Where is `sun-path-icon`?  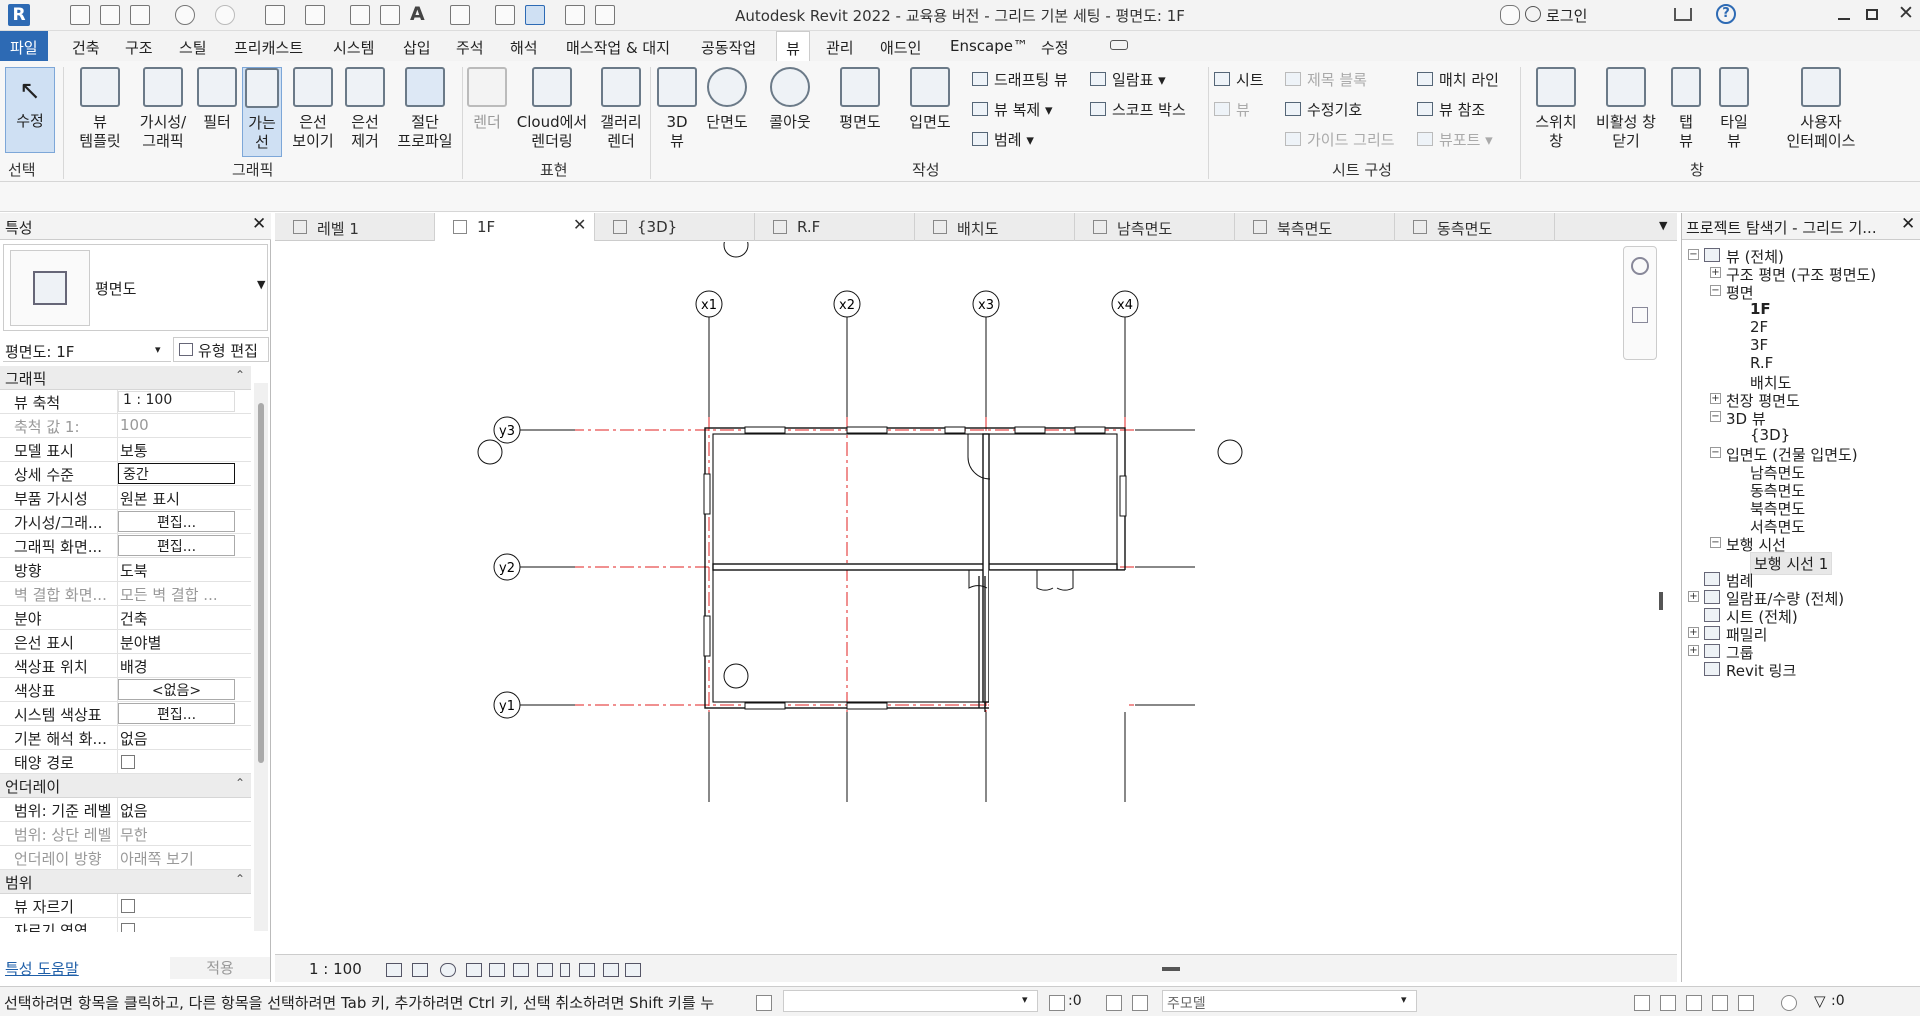 sun-path-icon is located at coordinates (448, 970).